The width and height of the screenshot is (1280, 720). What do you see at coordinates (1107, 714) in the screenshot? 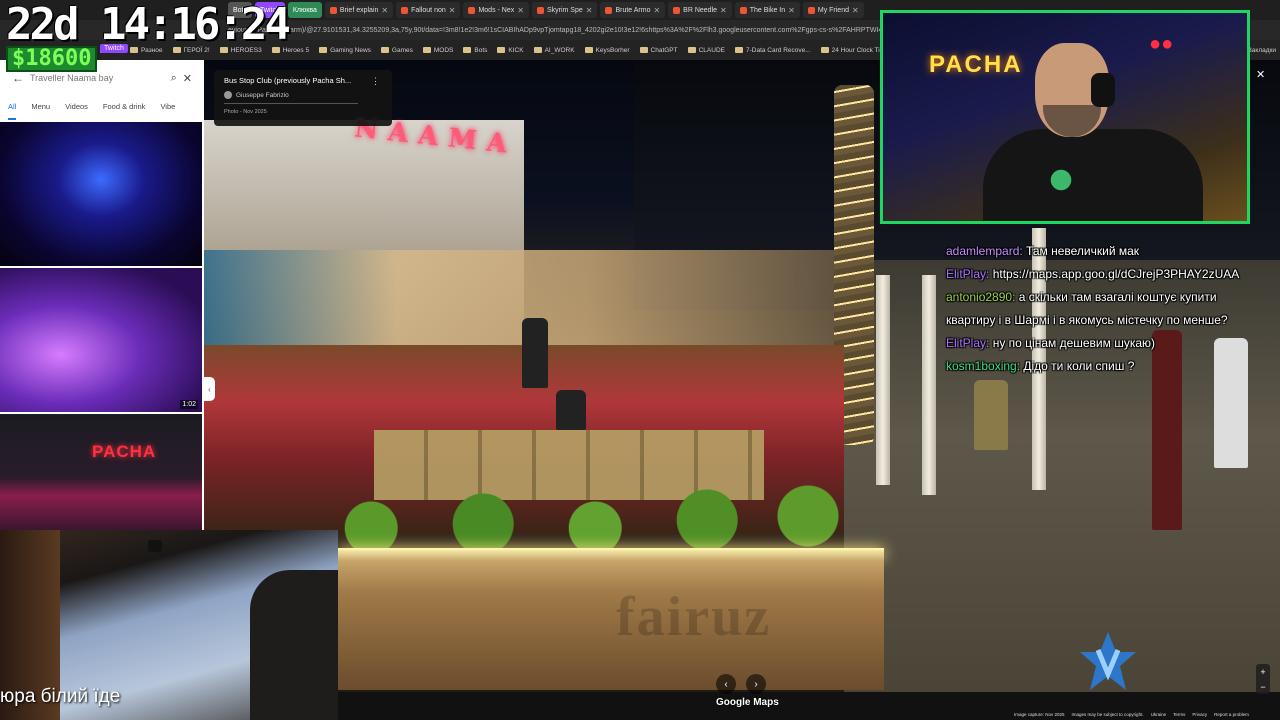
I see `footer-link: Images may be subject to copyright.` at bounding box center [1107, 714].